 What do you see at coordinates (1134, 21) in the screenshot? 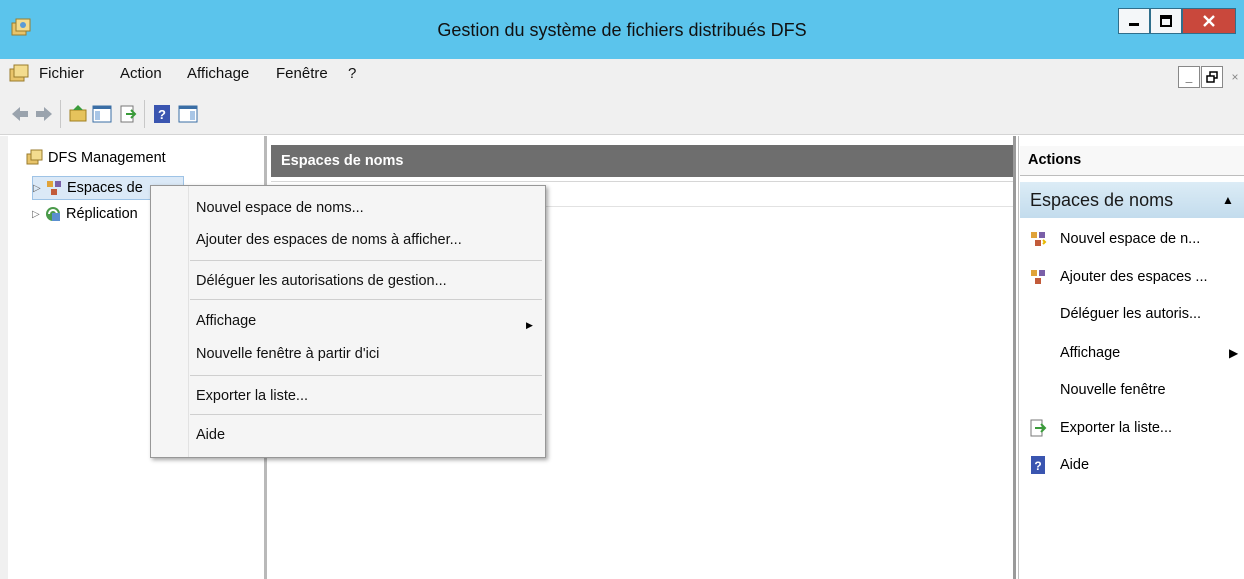
I see `minimize-button` at bounding box center [1134, 21].